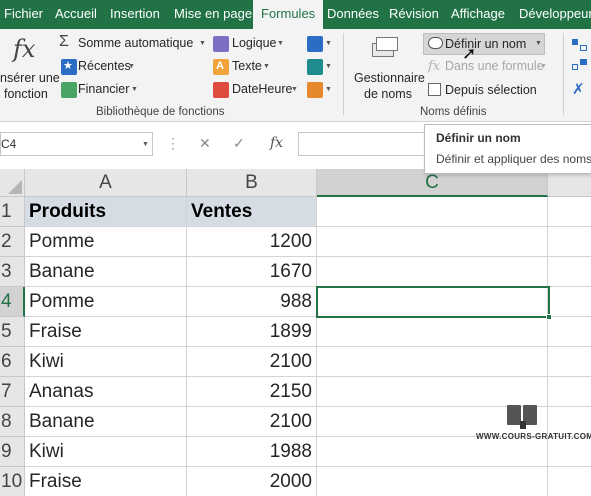  I want to click on cell-a10: Fraise, so click(106, 481).